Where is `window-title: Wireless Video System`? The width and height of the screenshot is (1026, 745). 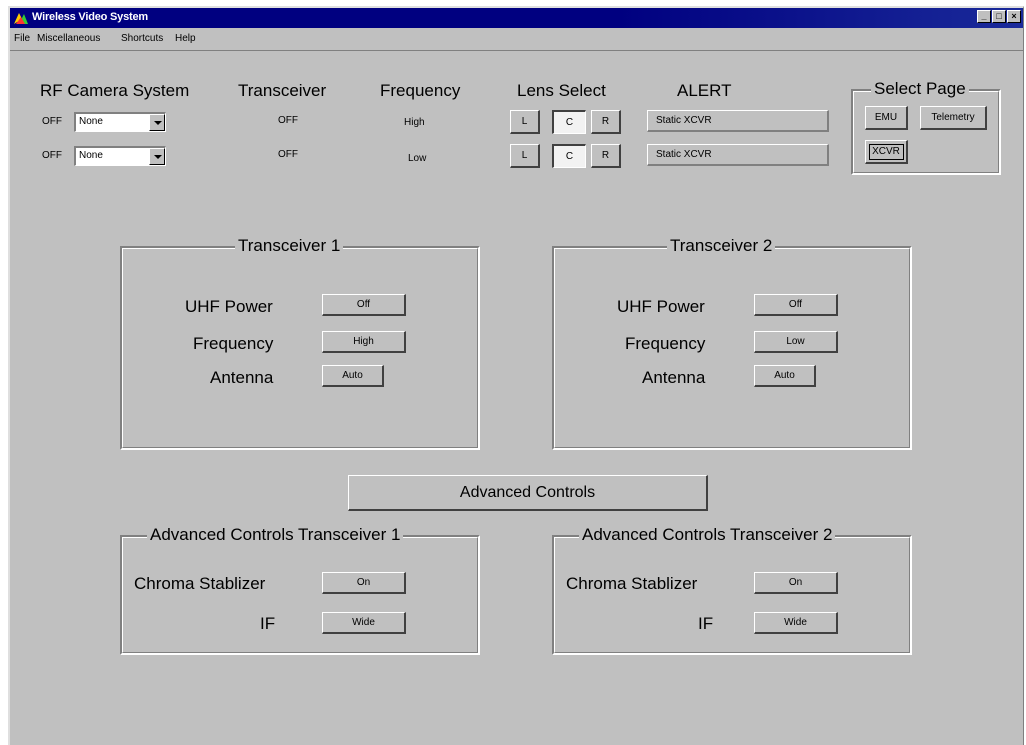 window-title: Wireless Video System is located at coordinates (90, 17).